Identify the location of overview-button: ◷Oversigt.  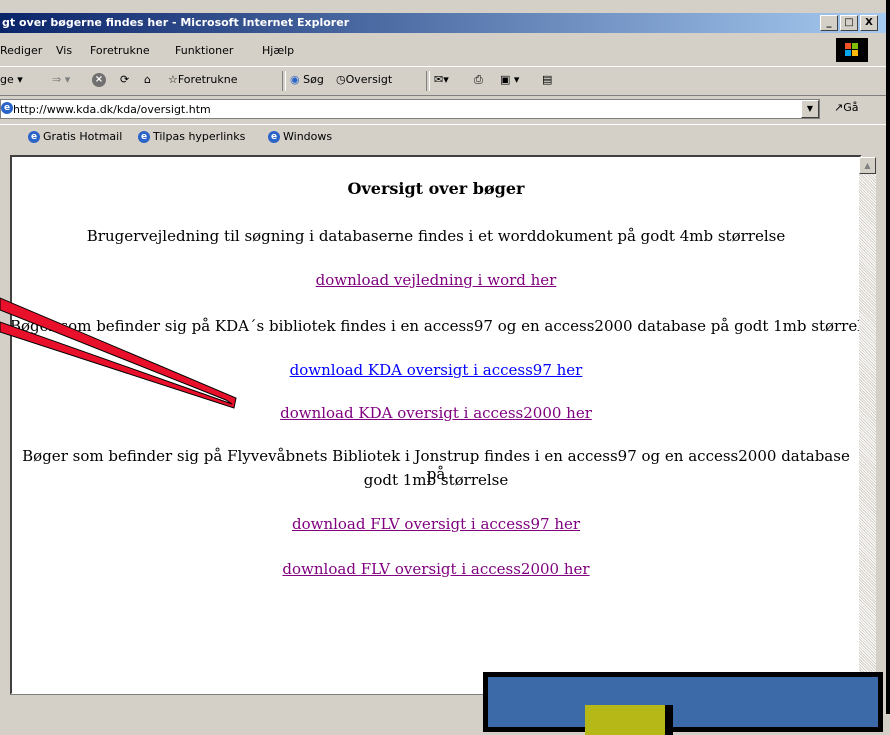
(364, 79).